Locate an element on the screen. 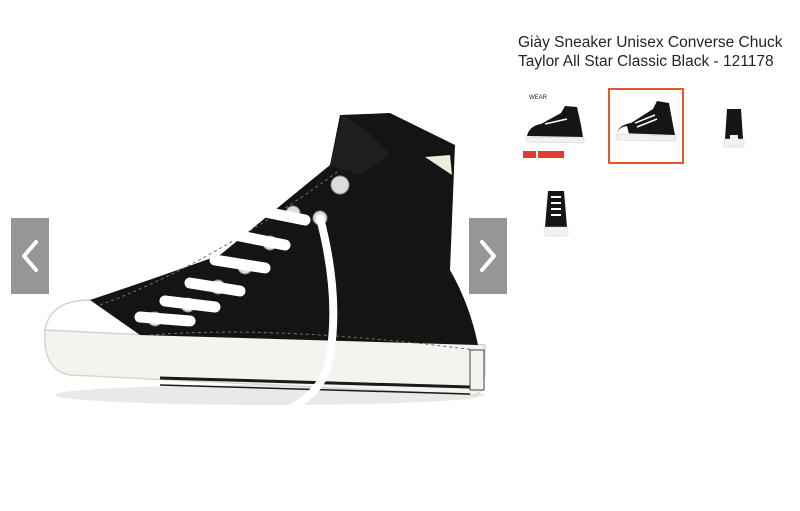 This screenshot has width=800, height=511. chevron-left-icon is located at coordinates (30, 256).